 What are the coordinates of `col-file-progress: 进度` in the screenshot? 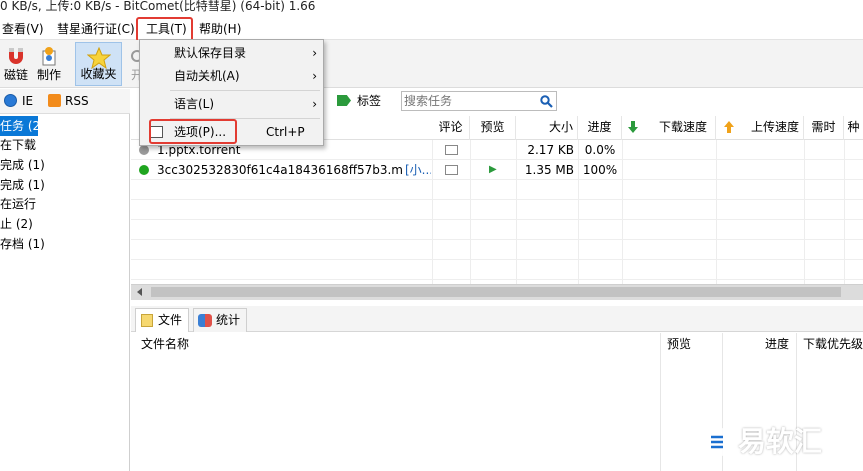 It's located at (777, 343).